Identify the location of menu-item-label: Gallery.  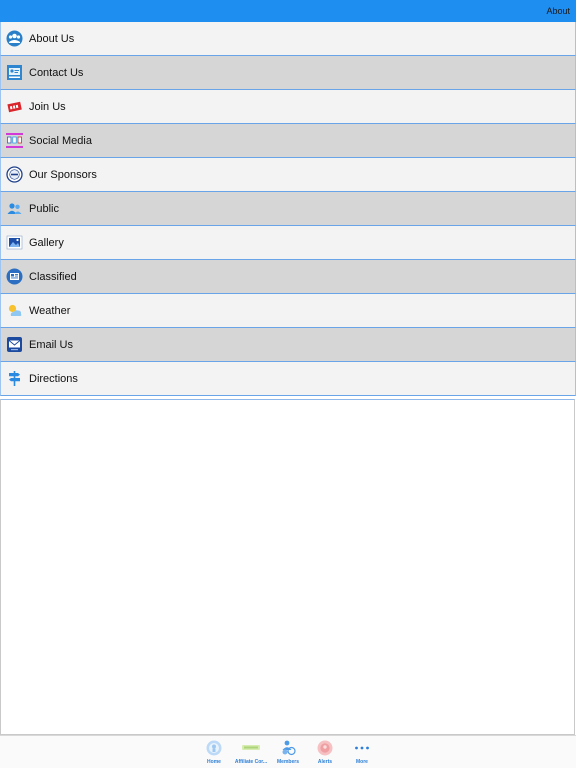
(46, 242).